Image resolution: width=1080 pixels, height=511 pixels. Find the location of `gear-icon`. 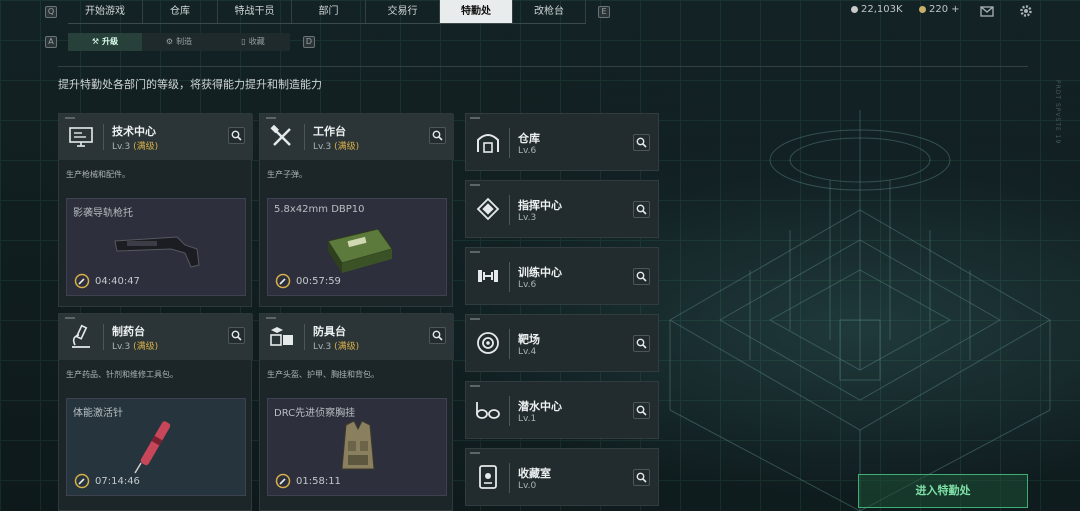

gear-icon is located at coordinates (1026, 11).